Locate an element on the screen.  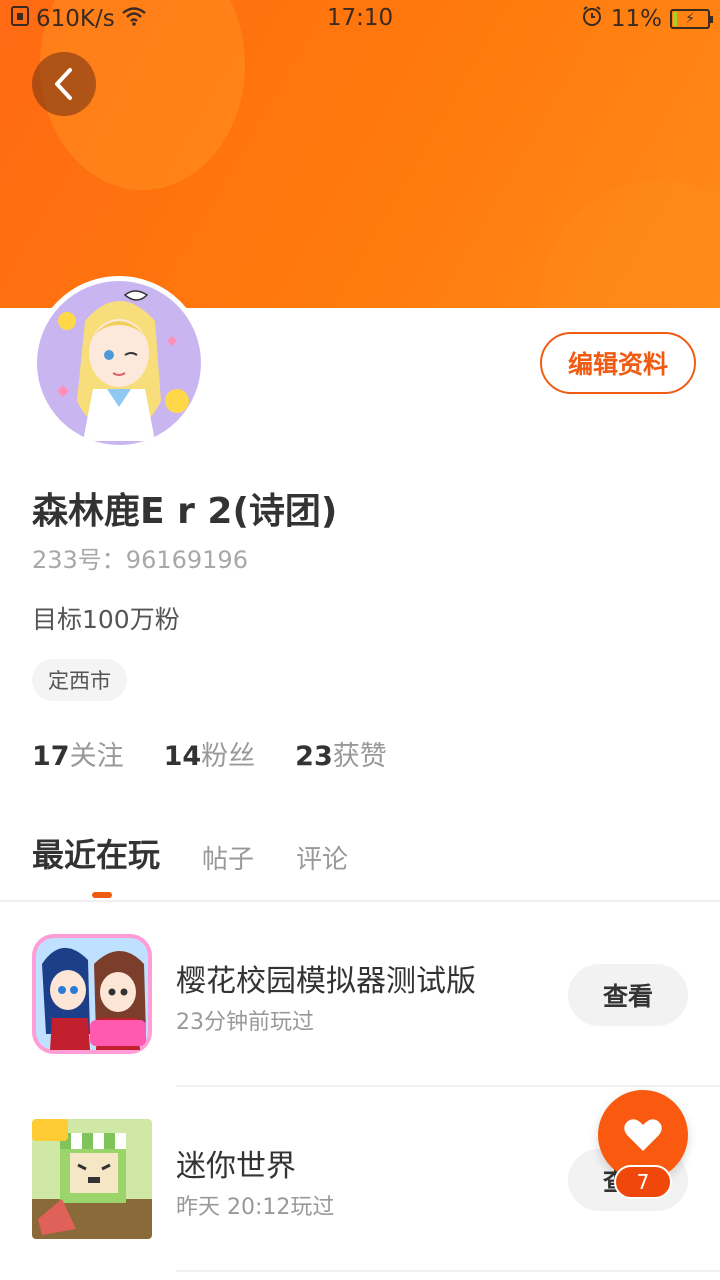
heart-icon is located at coordinates (643, 1135).